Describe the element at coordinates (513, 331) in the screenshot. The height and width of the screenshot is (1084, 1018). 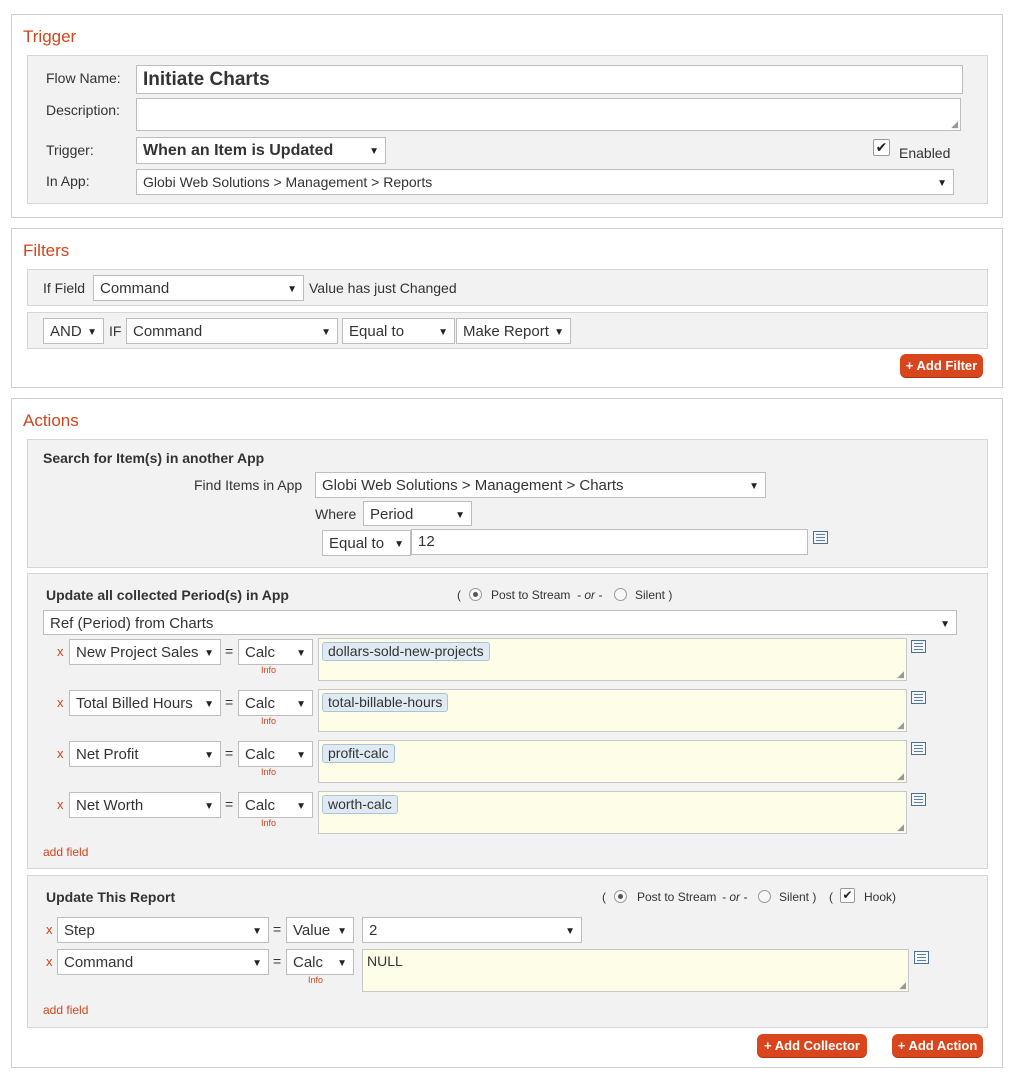
I see `condition-value-select: Make Report ▼` at that location.